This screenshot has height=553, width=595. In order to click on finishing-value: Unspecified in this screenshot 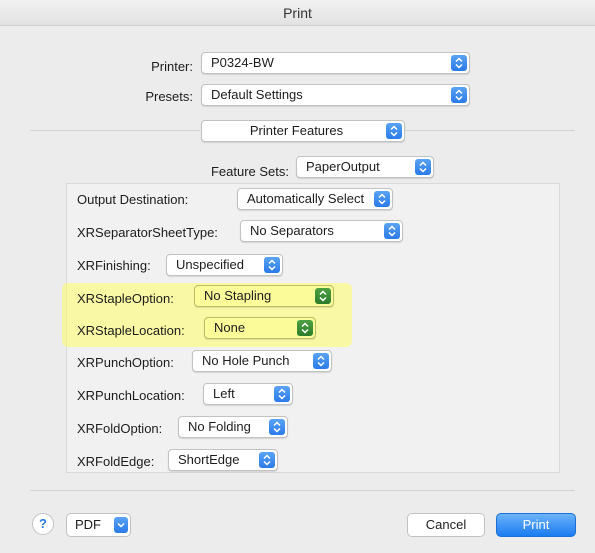, I will do `click(210, 264)`.